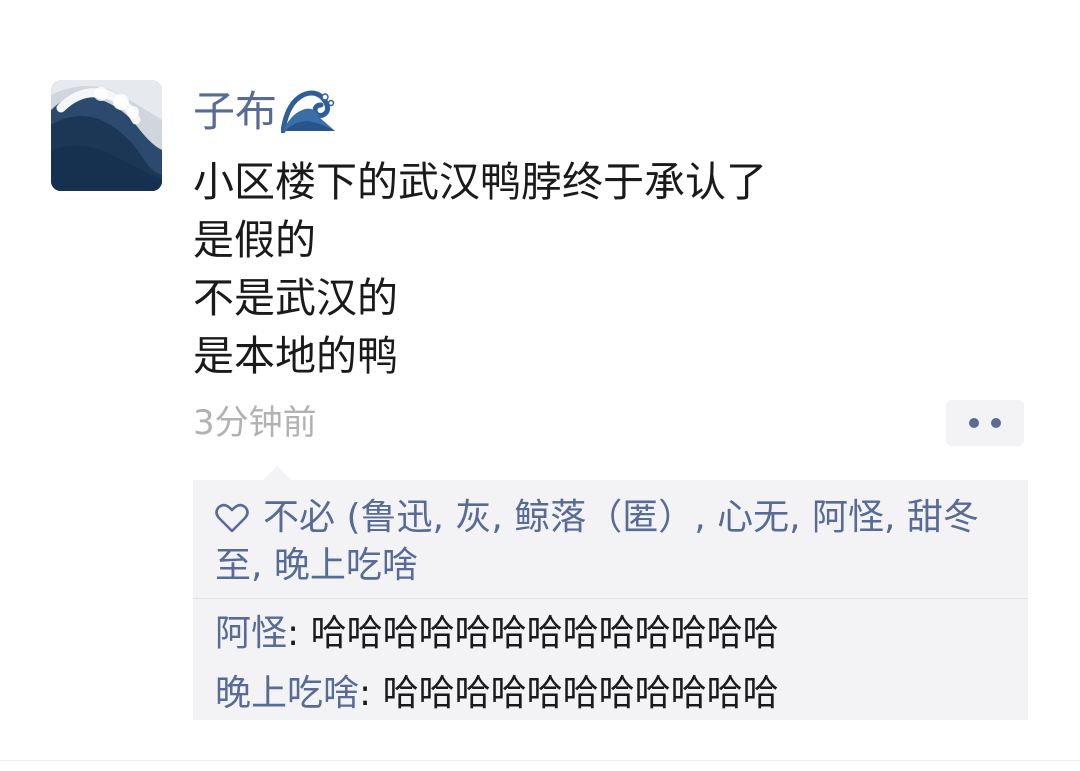 The width and height of the screenshot is (1080, 771). I want to click on wave-emoji-icon, so click(309, 108).